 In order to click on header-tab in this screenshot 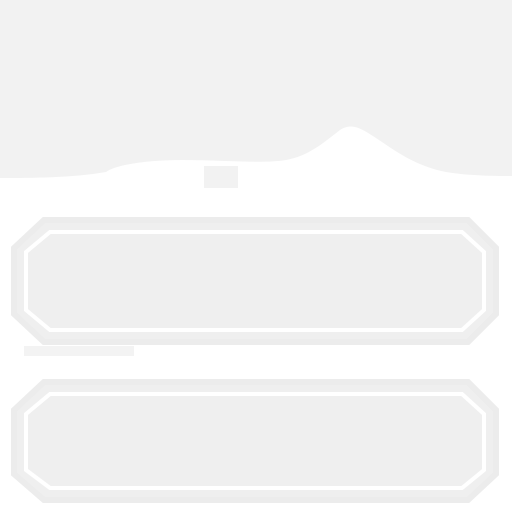, I will do `click(221, 177)`.